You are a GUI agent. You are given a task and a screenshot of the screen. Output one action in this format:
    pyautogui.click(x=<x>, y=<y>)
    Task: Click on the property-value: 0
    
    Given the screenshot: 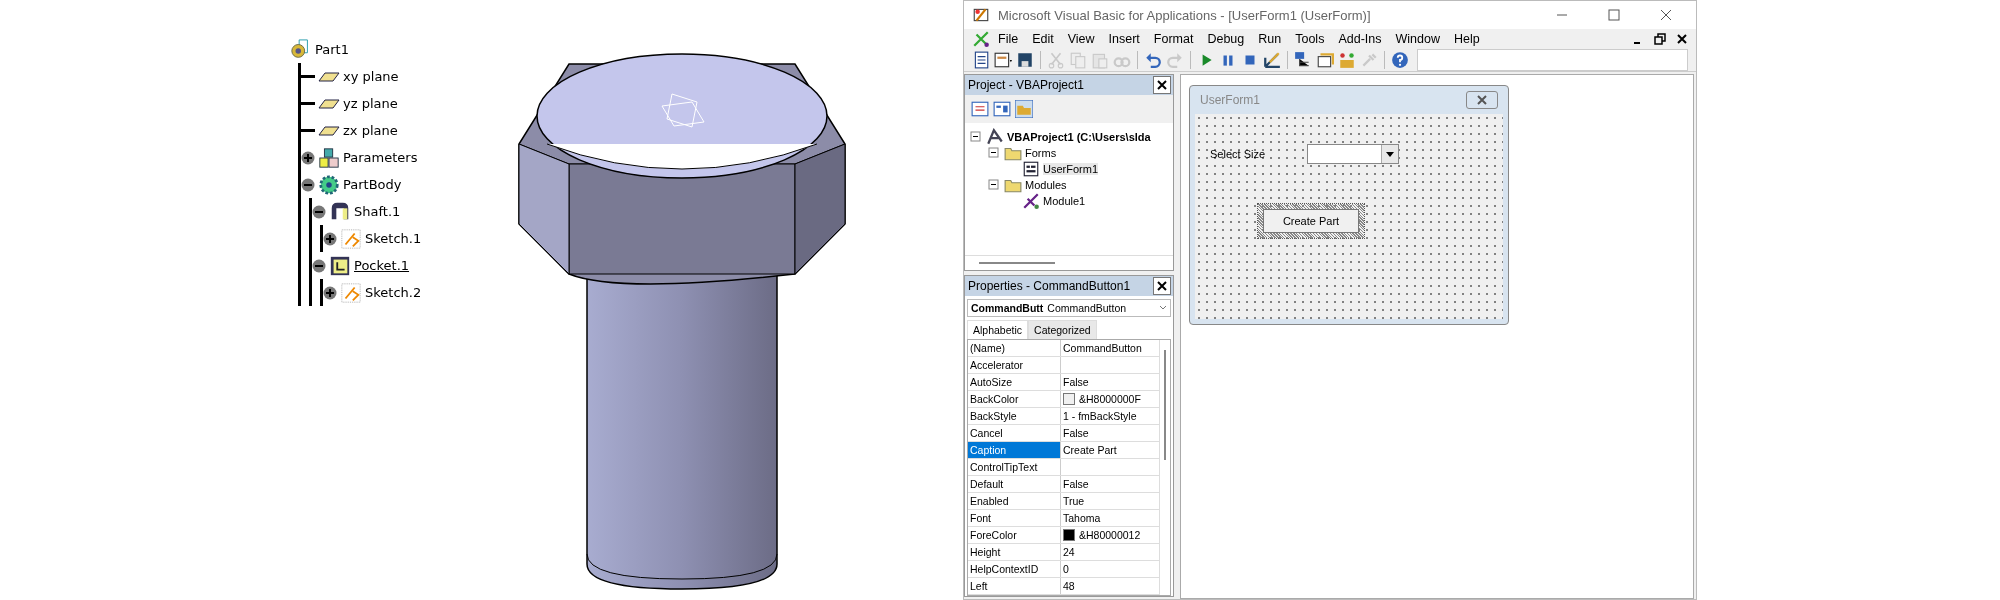 What is the action you would take?
    pyautogui.click(x=1066, y=569)
    